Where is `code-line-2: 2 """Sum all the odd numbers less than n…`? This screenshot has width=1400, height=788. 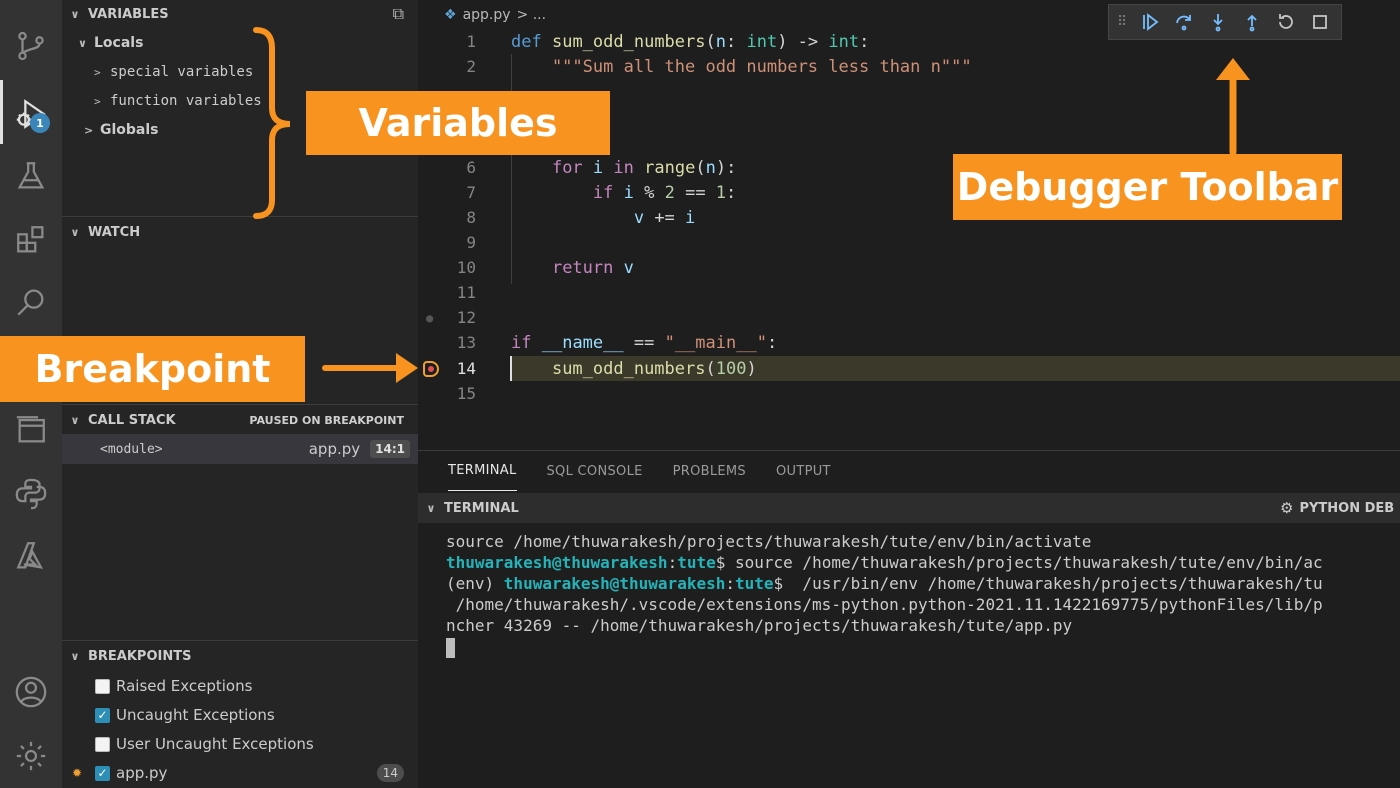 code-line-2: 2 """Sum all the odd numbers less than n… is located at coordinates (719, 66).